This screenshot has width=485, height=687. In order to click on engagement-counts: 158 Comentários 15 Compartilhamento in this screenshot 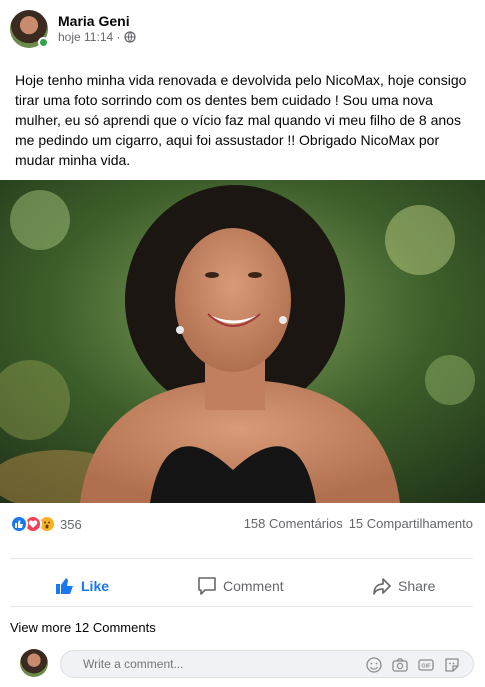, I will do `click(358, 523)`.